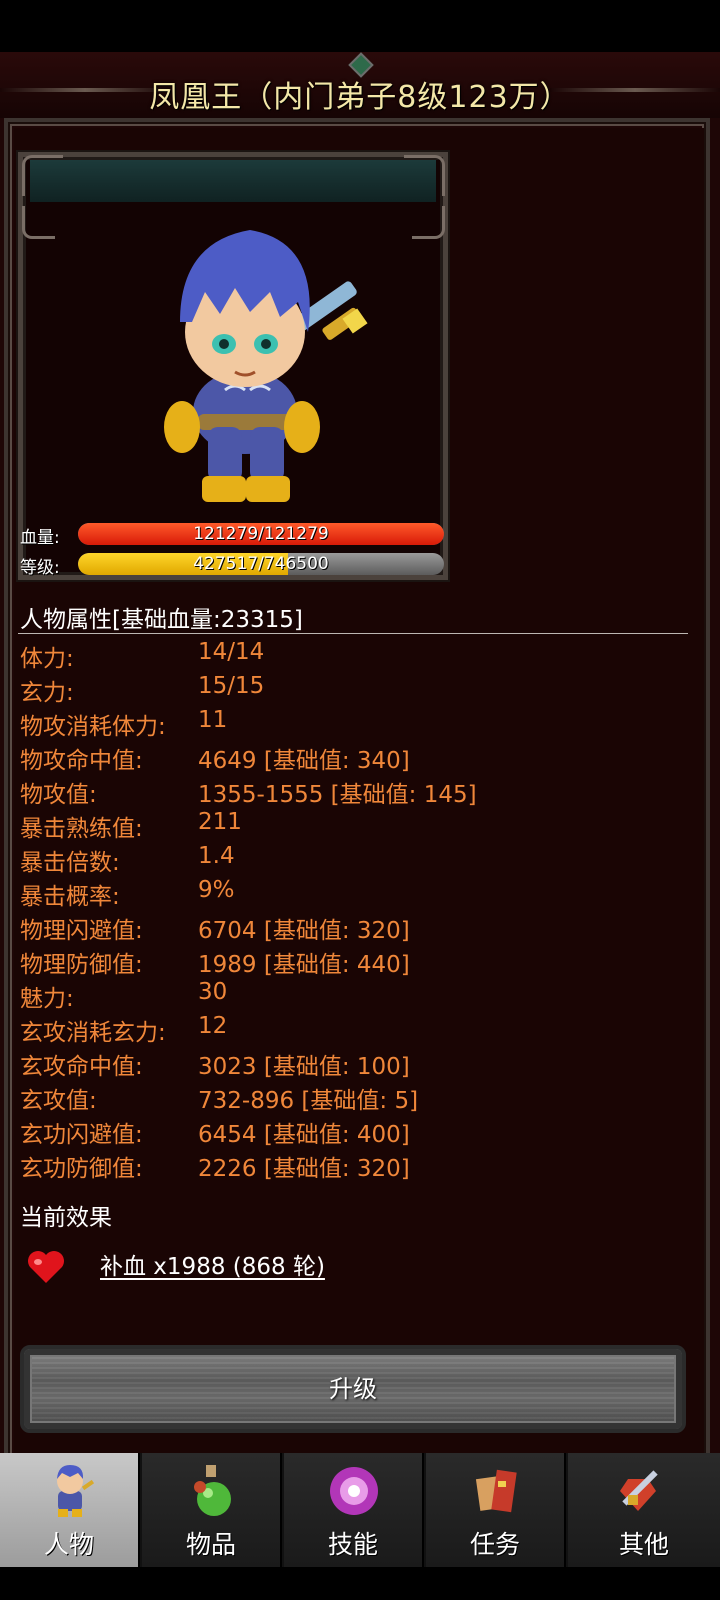  Describe the element at coordinates (58, 795) in the screenshot. I see `stat-label: 物攻值:` at that location.